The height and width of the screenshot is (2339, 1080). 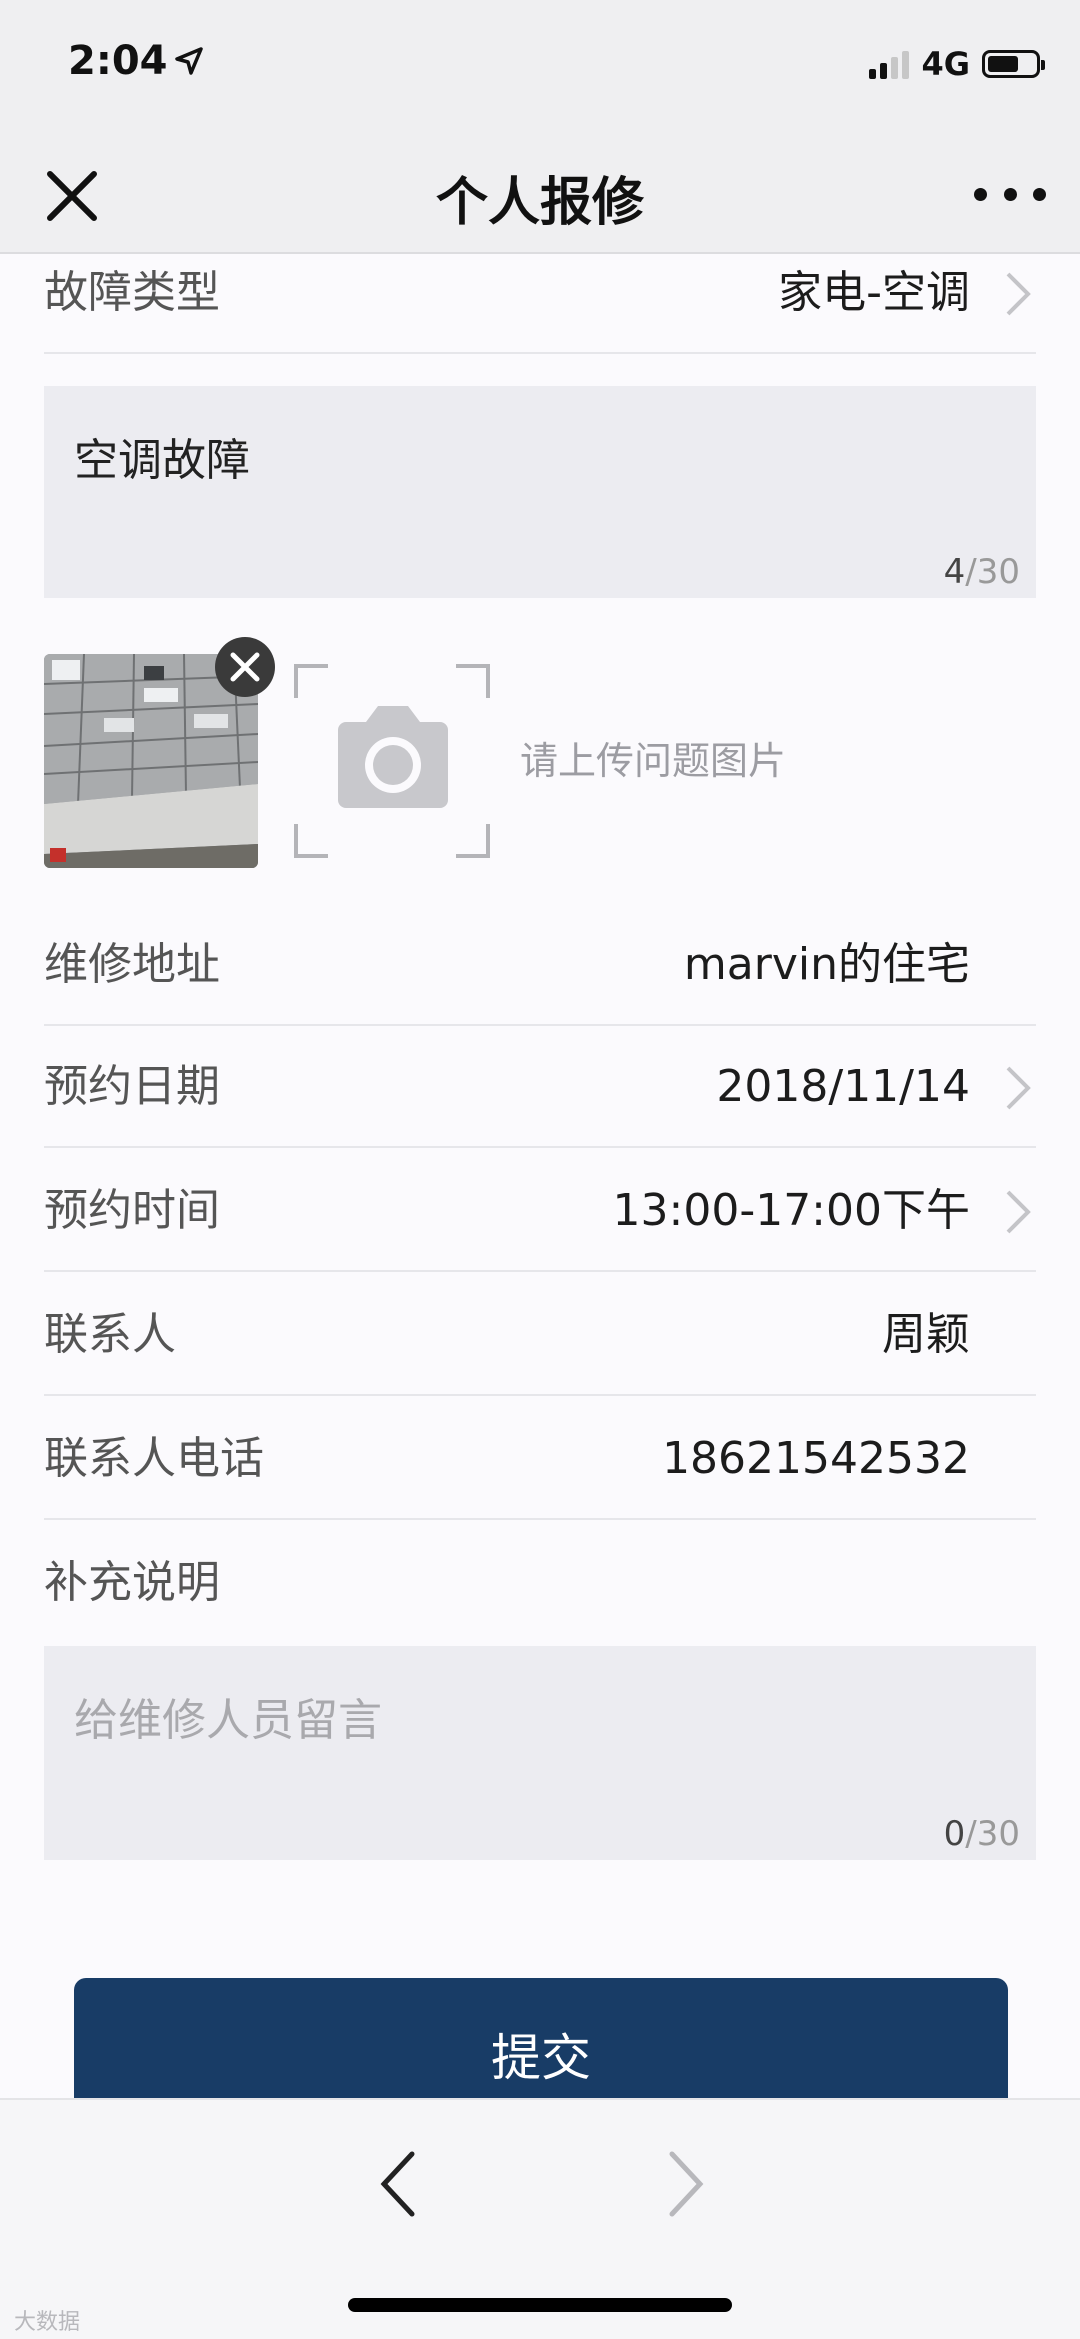 I want to click on status-bar: 2:04 4G, so click(x=540, y=65).